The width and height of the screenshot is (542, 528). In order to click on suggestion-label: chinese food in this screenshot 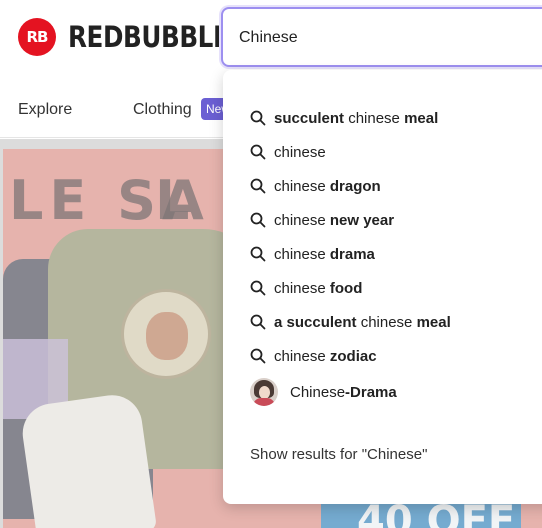, I will do `click(318, 288)`.